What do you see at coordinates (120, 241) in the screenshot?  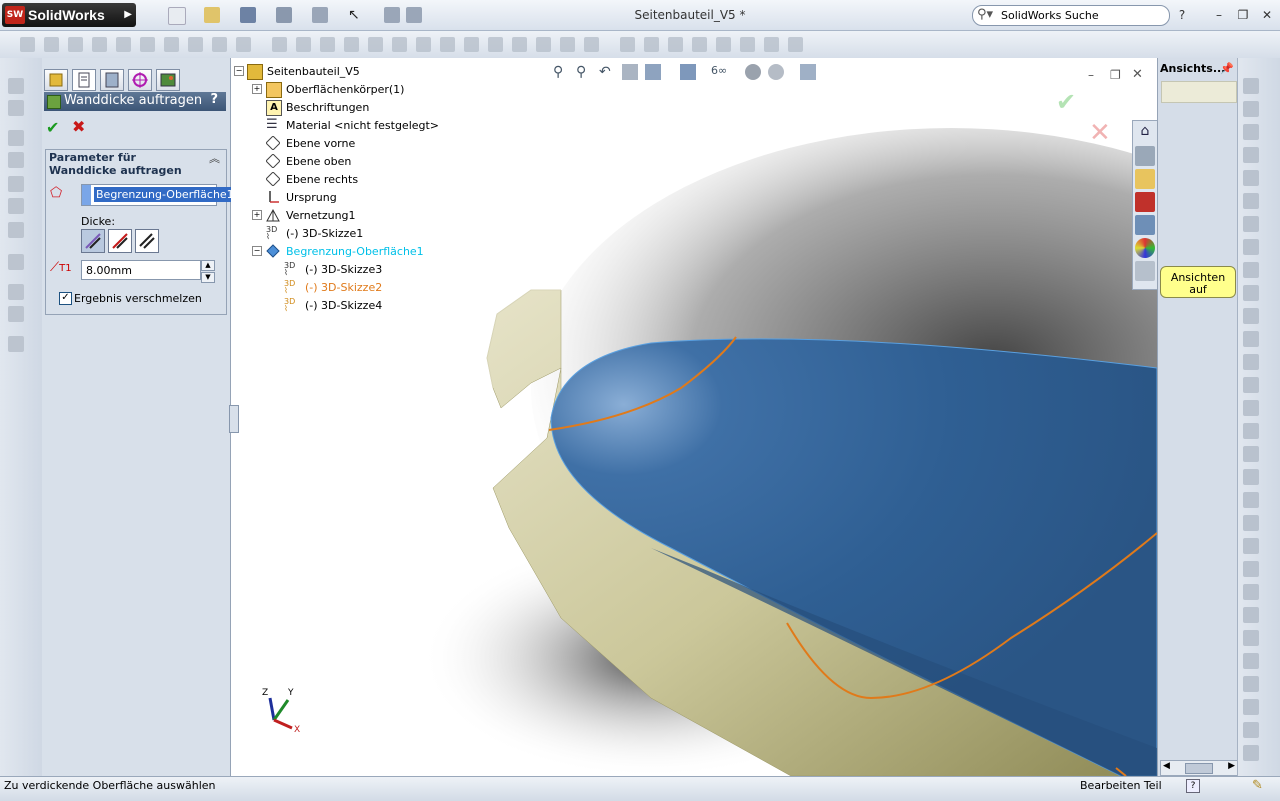 I see `thicken-side2-button` at bounding box center [120, 241].